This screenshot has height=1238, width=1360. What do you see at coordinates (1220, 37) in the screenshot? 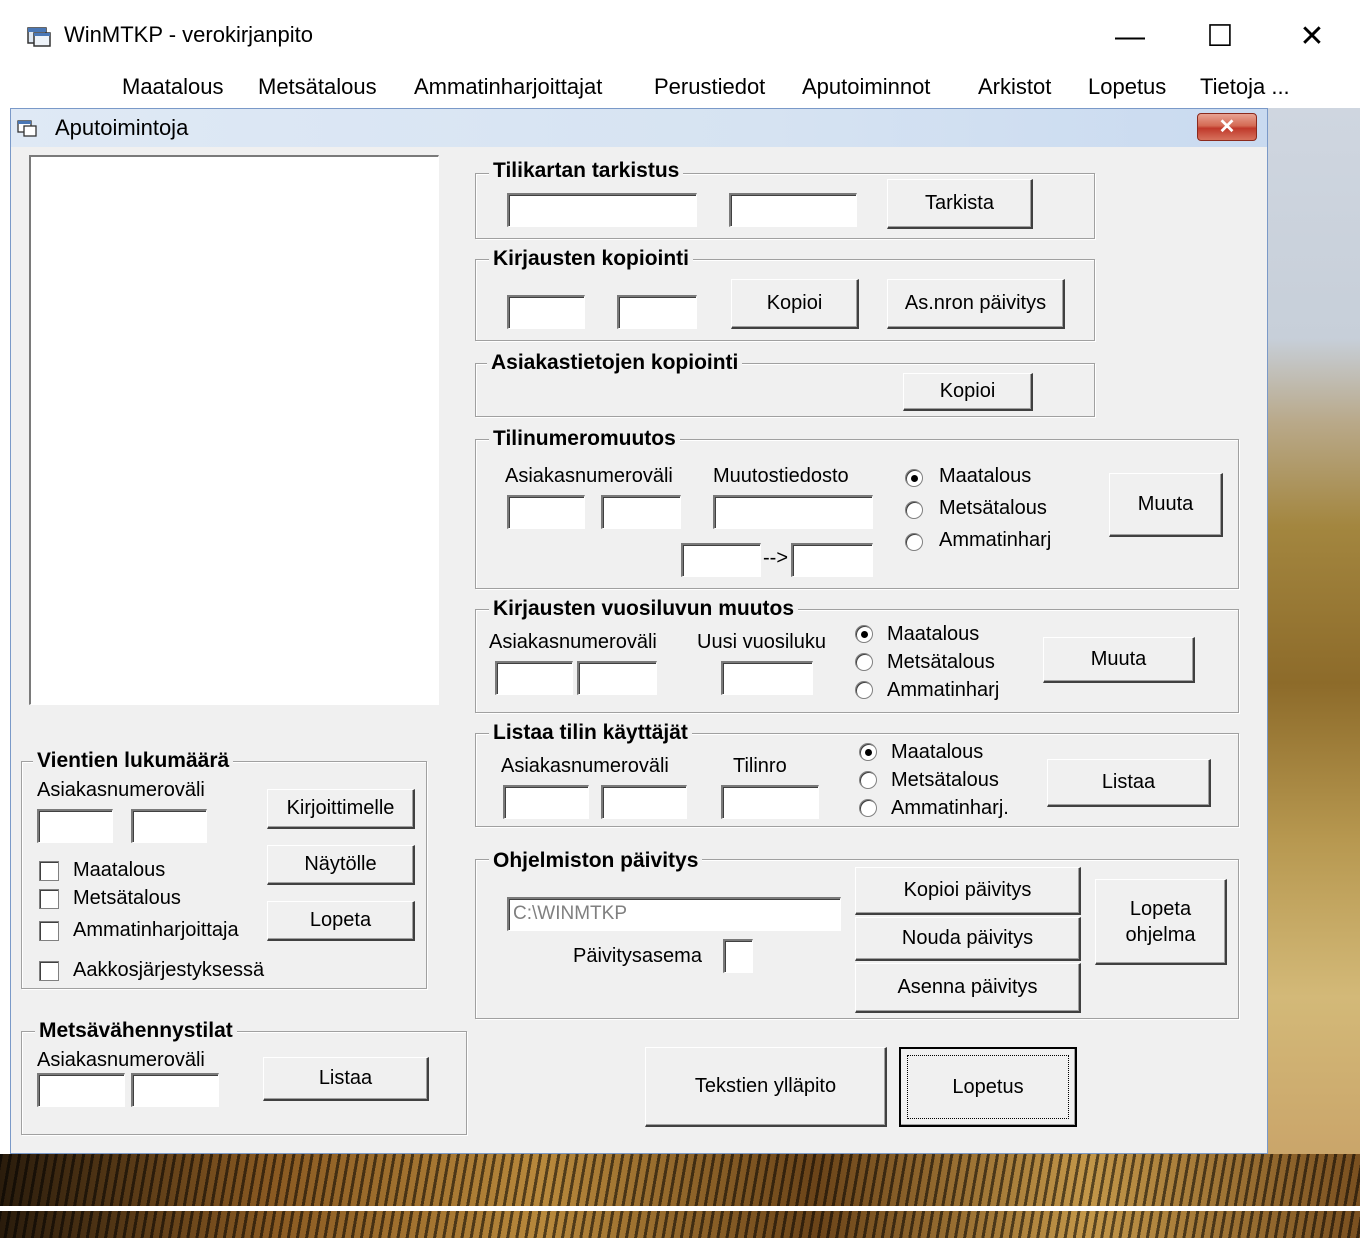
I see `maximize-button: ☐` at bounding box center [1220, 37].